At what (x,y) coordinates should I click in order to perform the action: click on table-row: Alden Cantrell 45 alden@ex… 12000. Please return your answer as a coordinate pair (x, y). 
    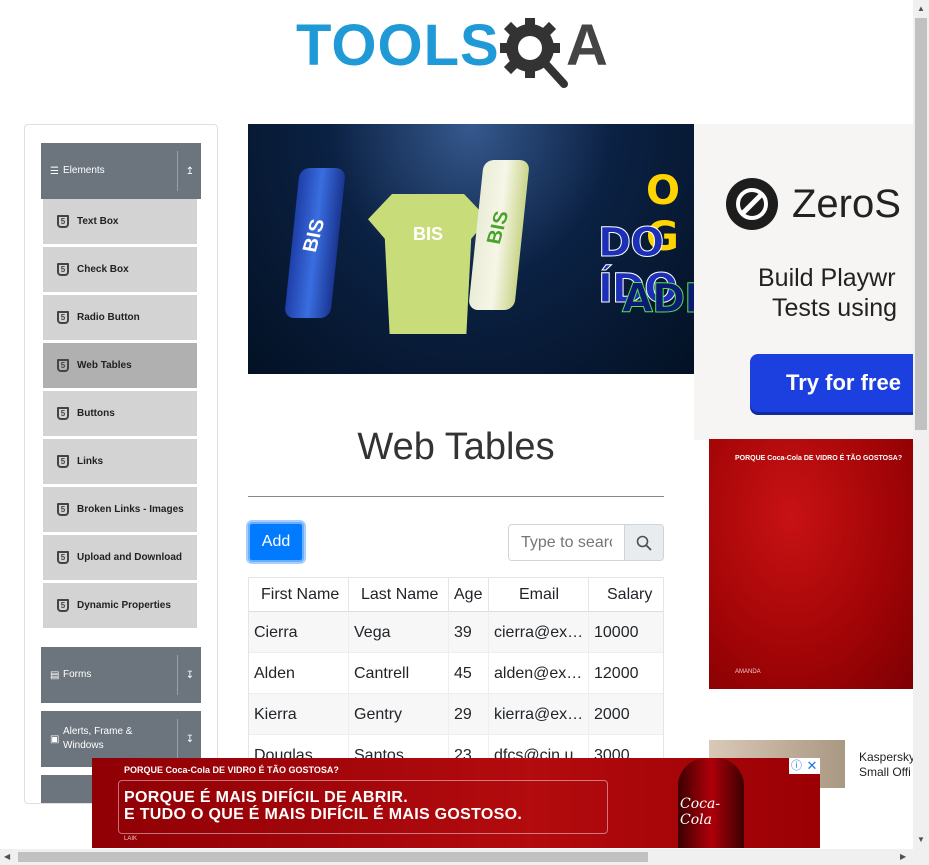
    Looking at the image, I should click on (456, 673).